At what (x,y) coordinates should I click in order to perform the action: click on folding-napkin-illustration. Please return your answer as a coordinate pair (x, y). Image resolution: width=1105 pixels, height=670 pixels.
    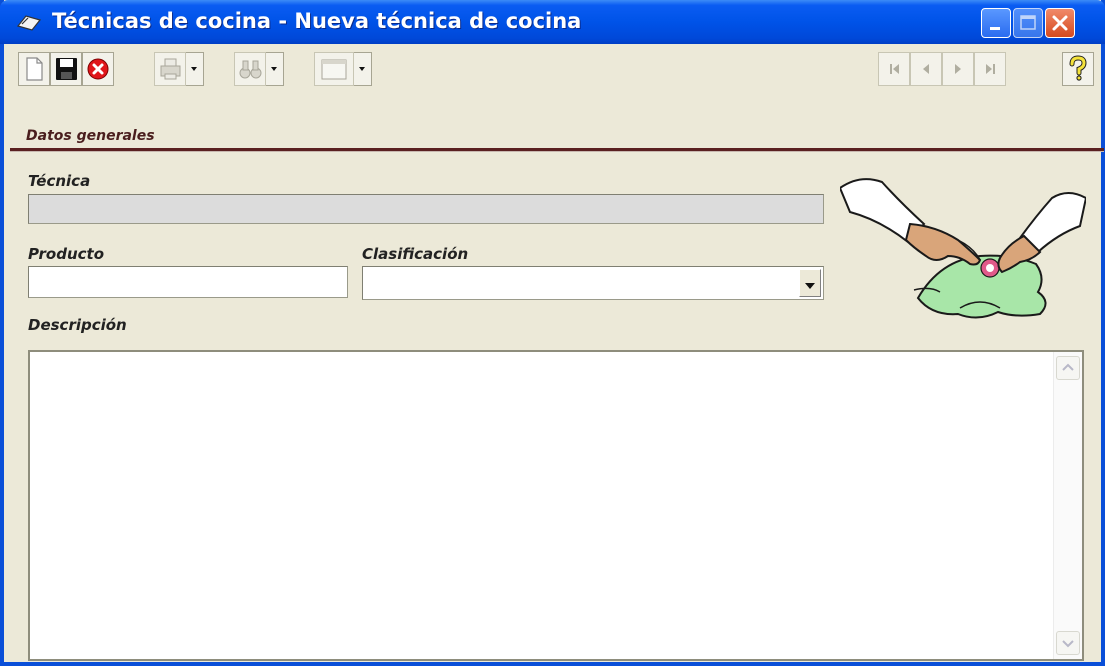
    Looking at the image, I should click on (963, 248).